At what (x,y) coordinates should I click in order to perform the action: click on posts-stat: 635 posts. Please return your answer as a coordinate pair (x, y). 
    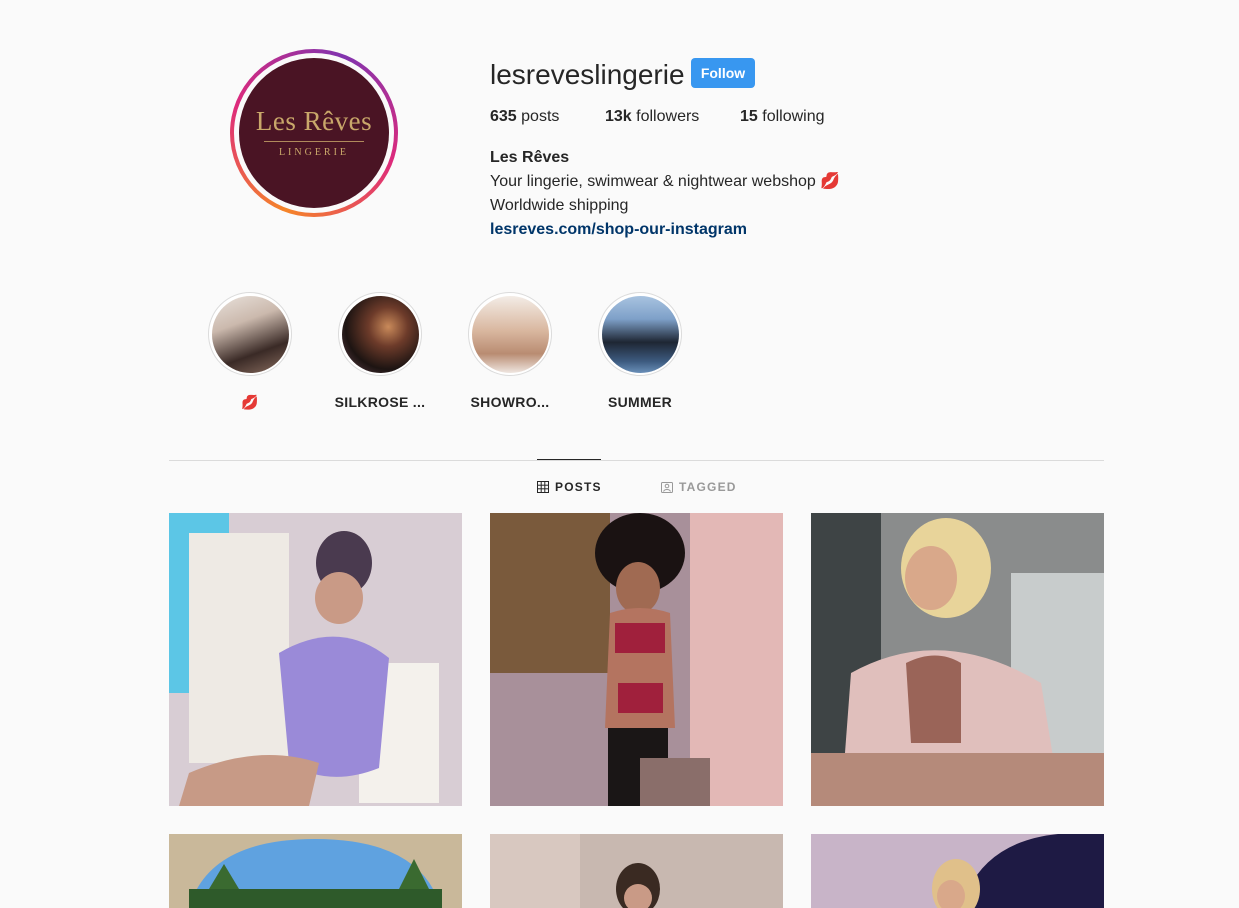
    Looking at the image, I should click on (524, 117).